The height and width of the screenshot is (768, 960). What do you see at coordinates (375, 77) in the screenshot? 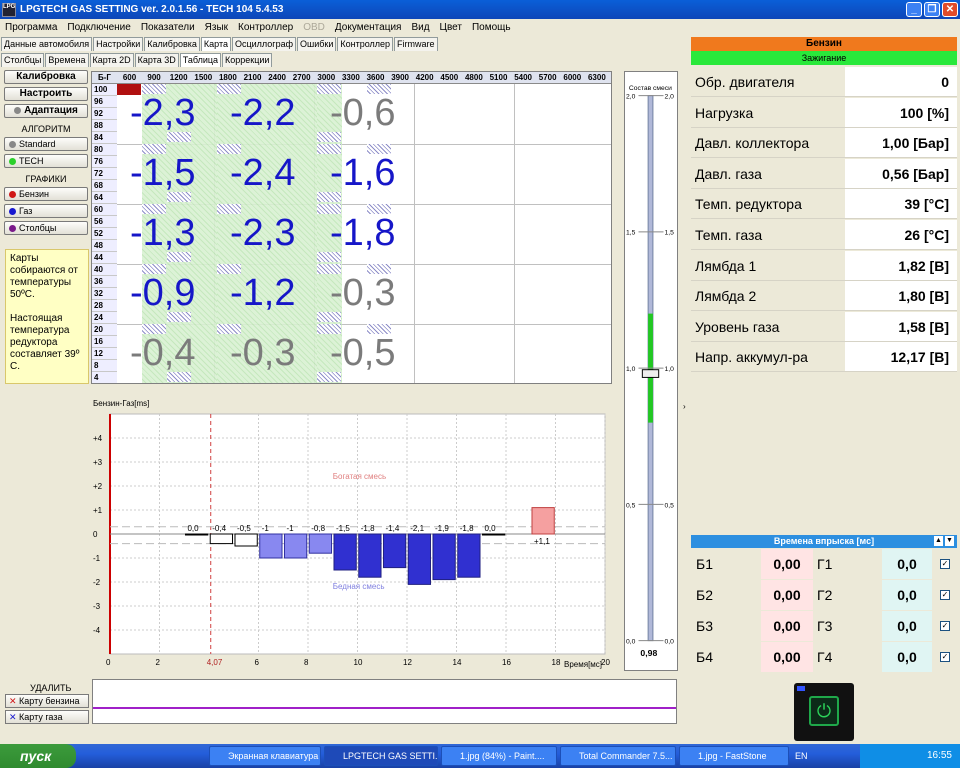
I see `rpm-col-label: 3600` at bounding box center [375, 77].